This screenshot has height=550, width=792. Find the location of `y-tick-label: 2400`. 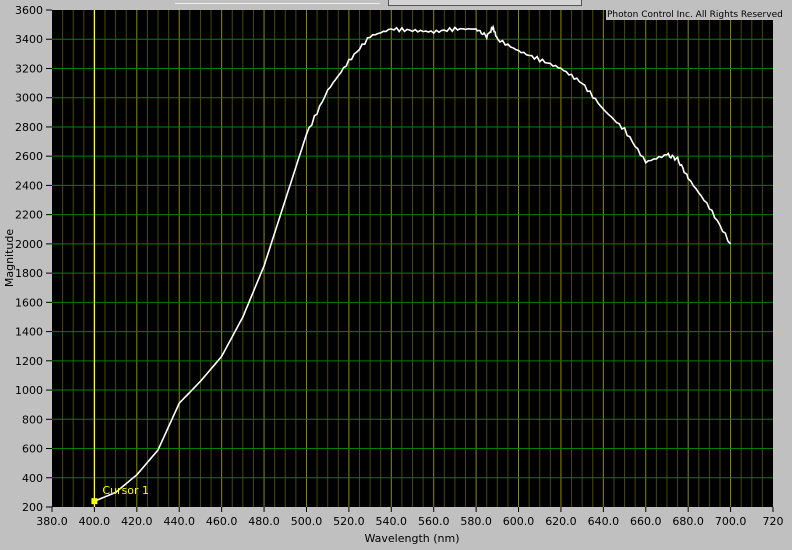

y-tick-label: 2400 is located at coordinates (29, 185).